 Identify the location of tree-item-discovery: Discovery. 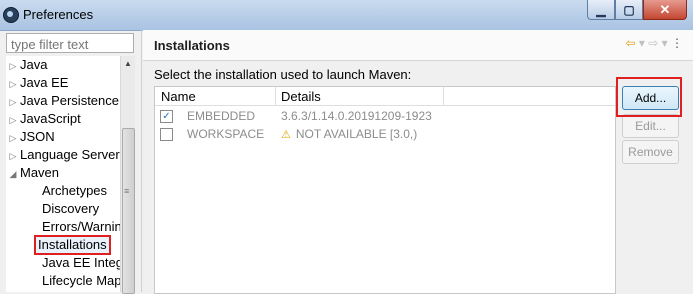
(70, 209).